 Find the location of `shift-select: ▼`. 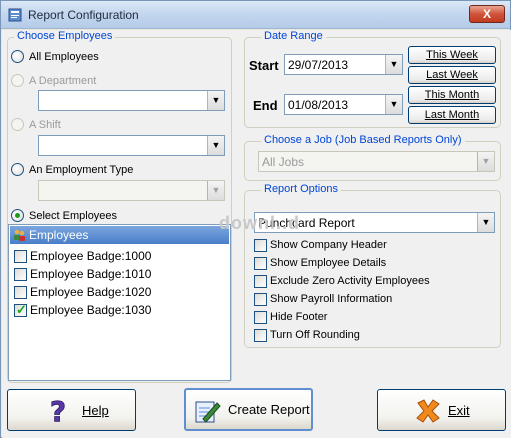

shift-select: ▼ is located at coordinates (131, 145).